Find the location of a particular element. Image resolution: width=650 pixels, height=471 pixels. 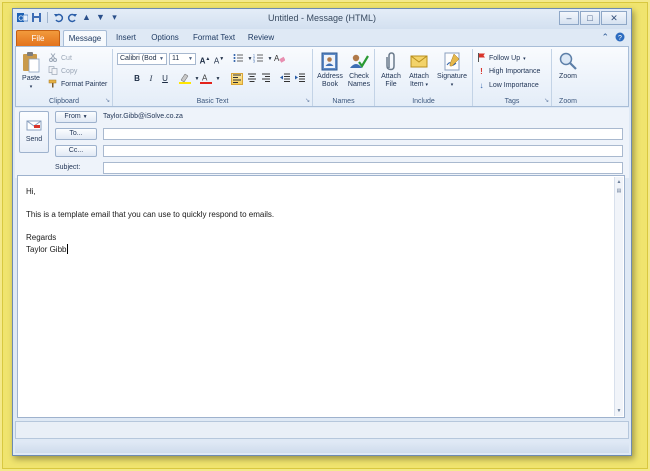

signature-icon is located at coordinates (452, 61).